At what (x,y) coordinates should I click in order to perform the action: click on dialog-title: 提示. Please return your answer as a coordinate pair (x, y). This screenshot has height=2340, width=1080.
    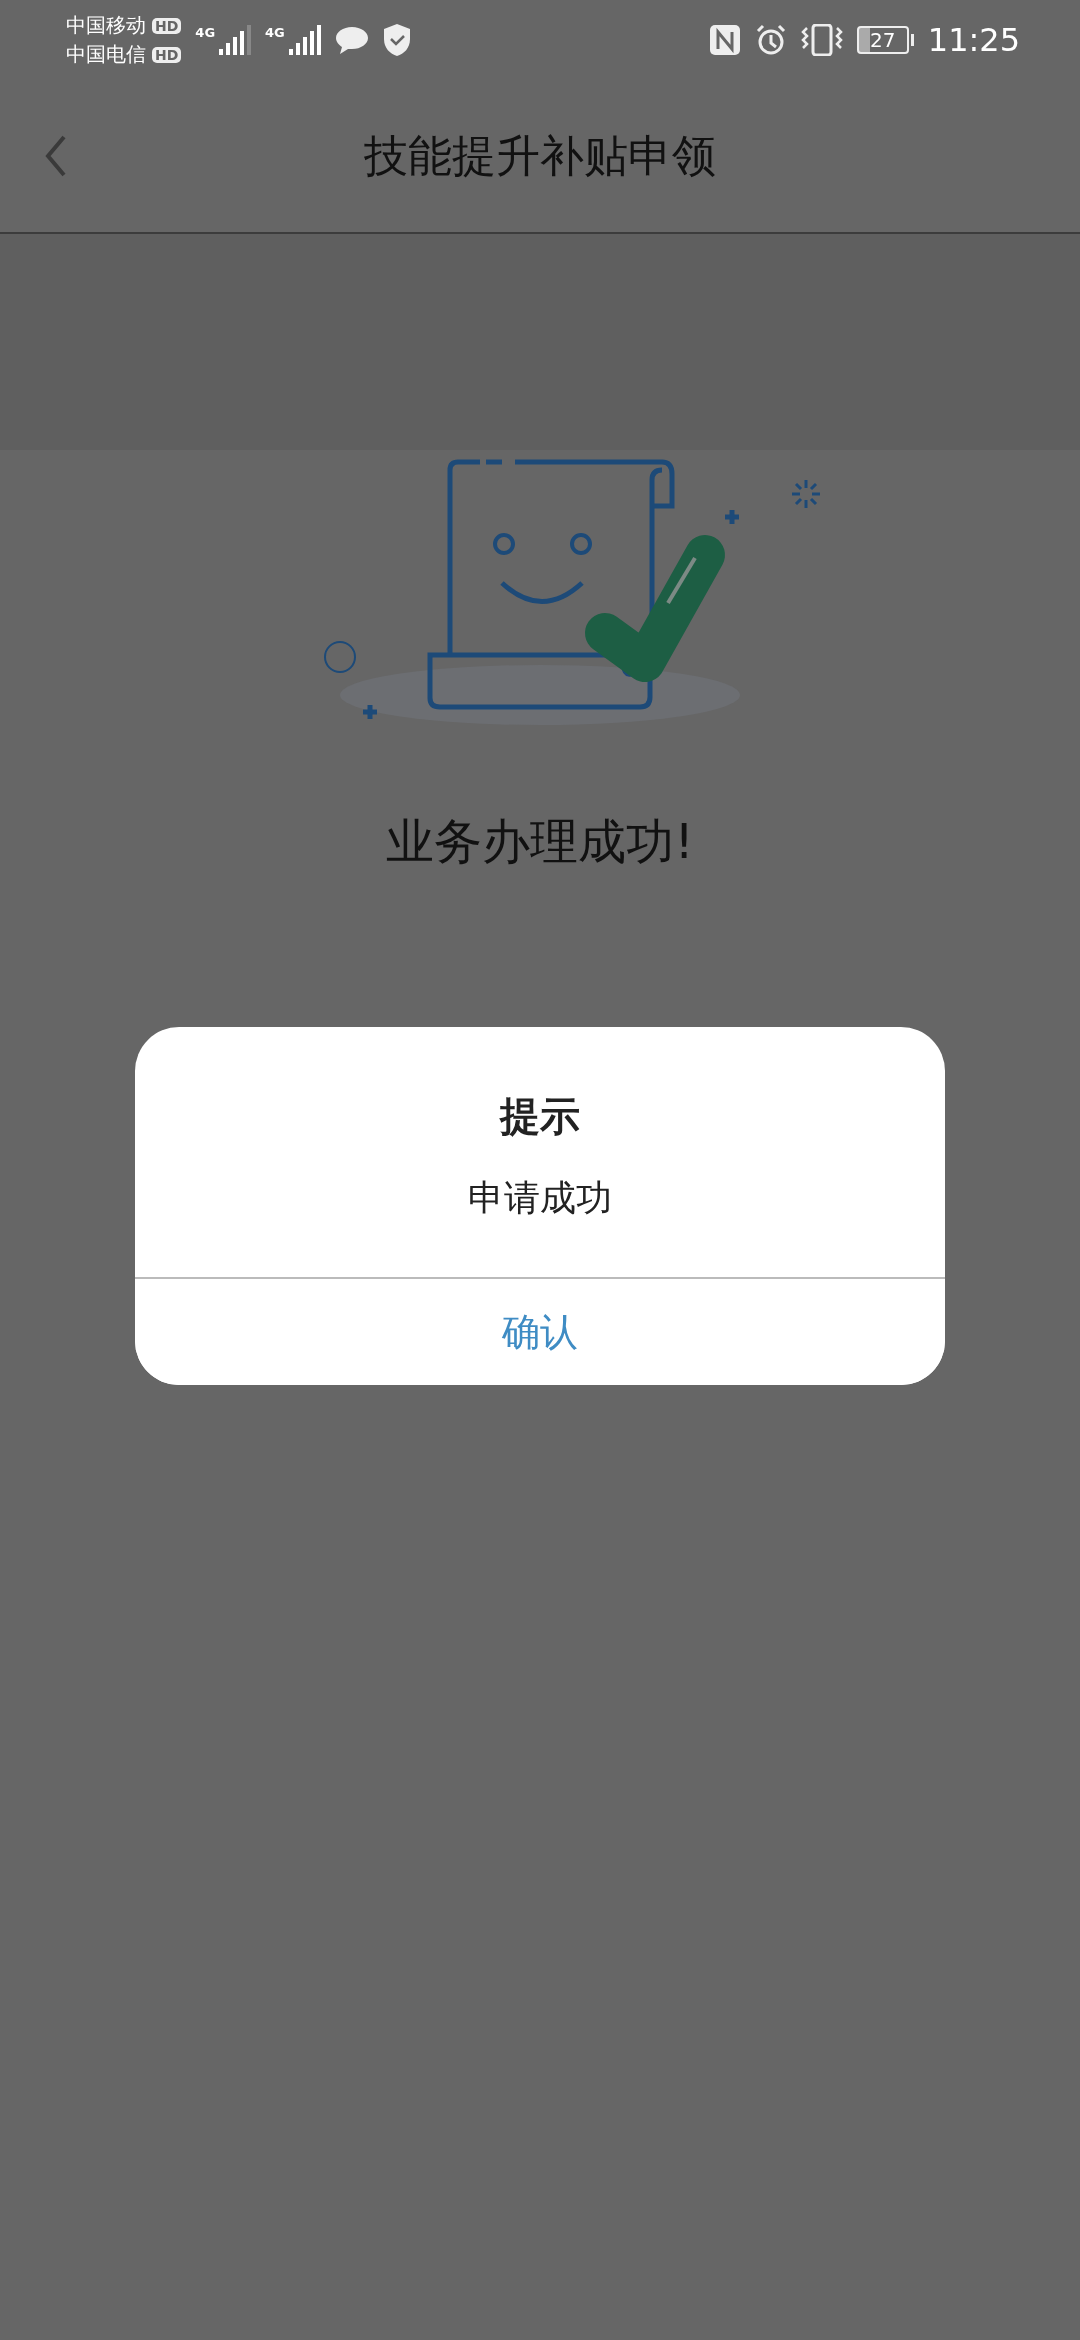
    Looking at the image, I should click on (540, 1116).